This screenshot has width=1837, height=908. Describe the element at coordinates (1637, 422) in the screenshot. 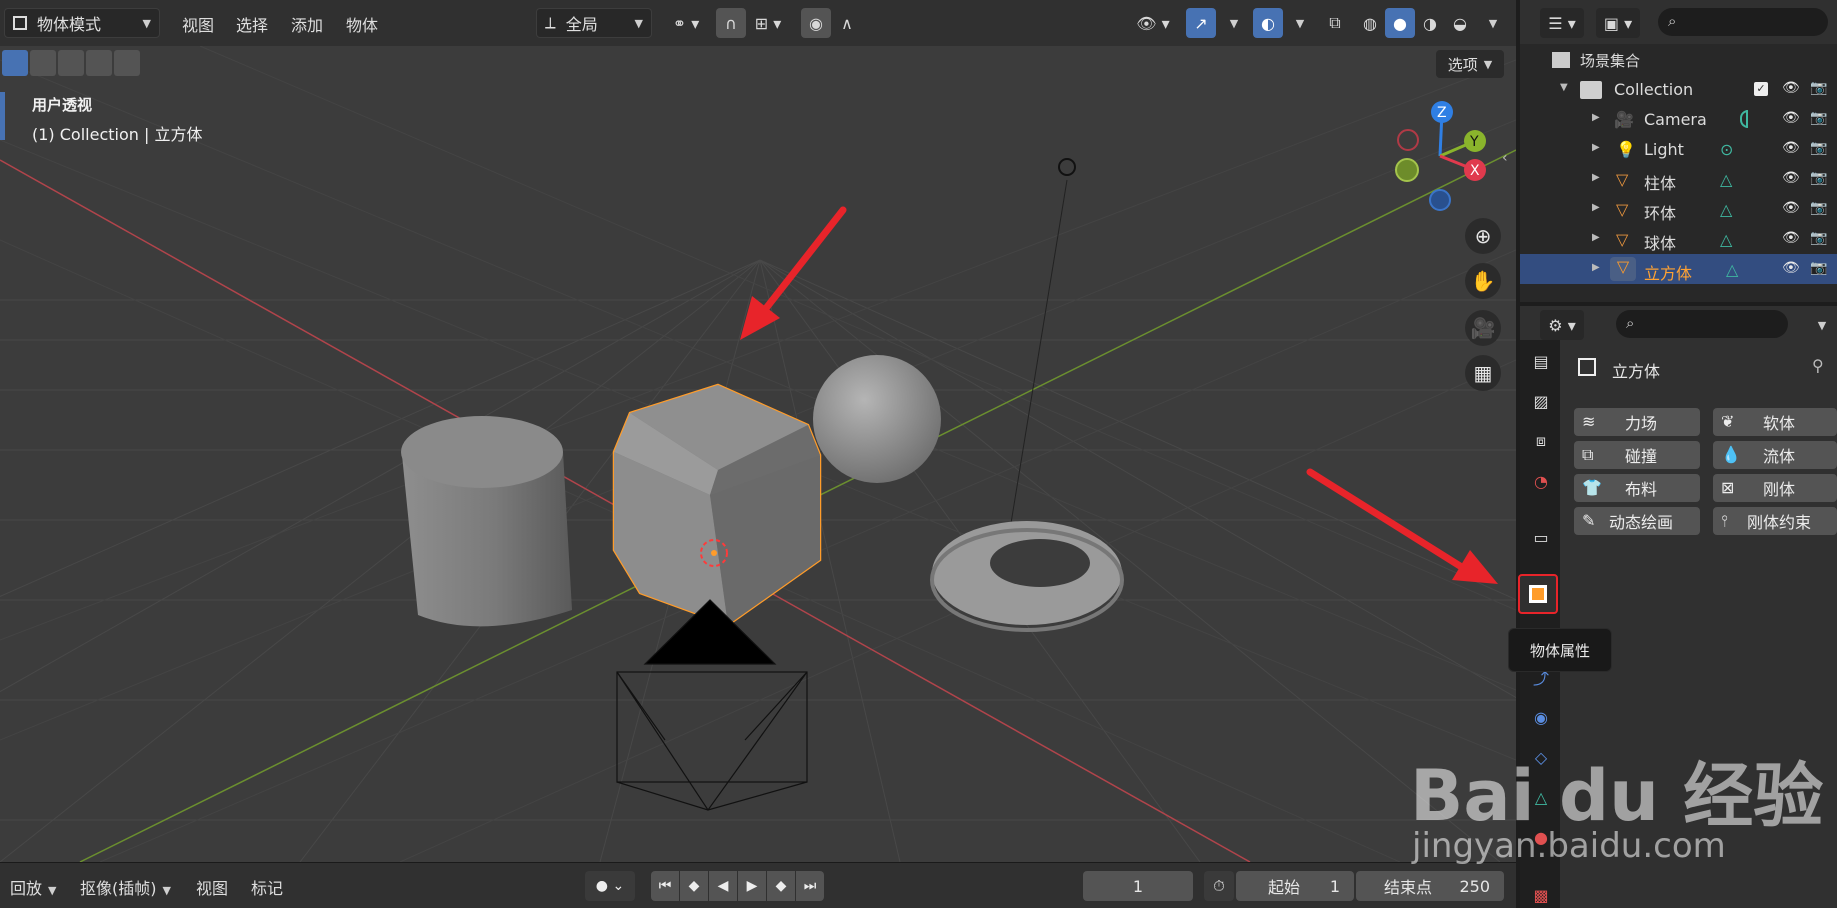

I see `physics-button-force-field: ≋ 力场` at that location.